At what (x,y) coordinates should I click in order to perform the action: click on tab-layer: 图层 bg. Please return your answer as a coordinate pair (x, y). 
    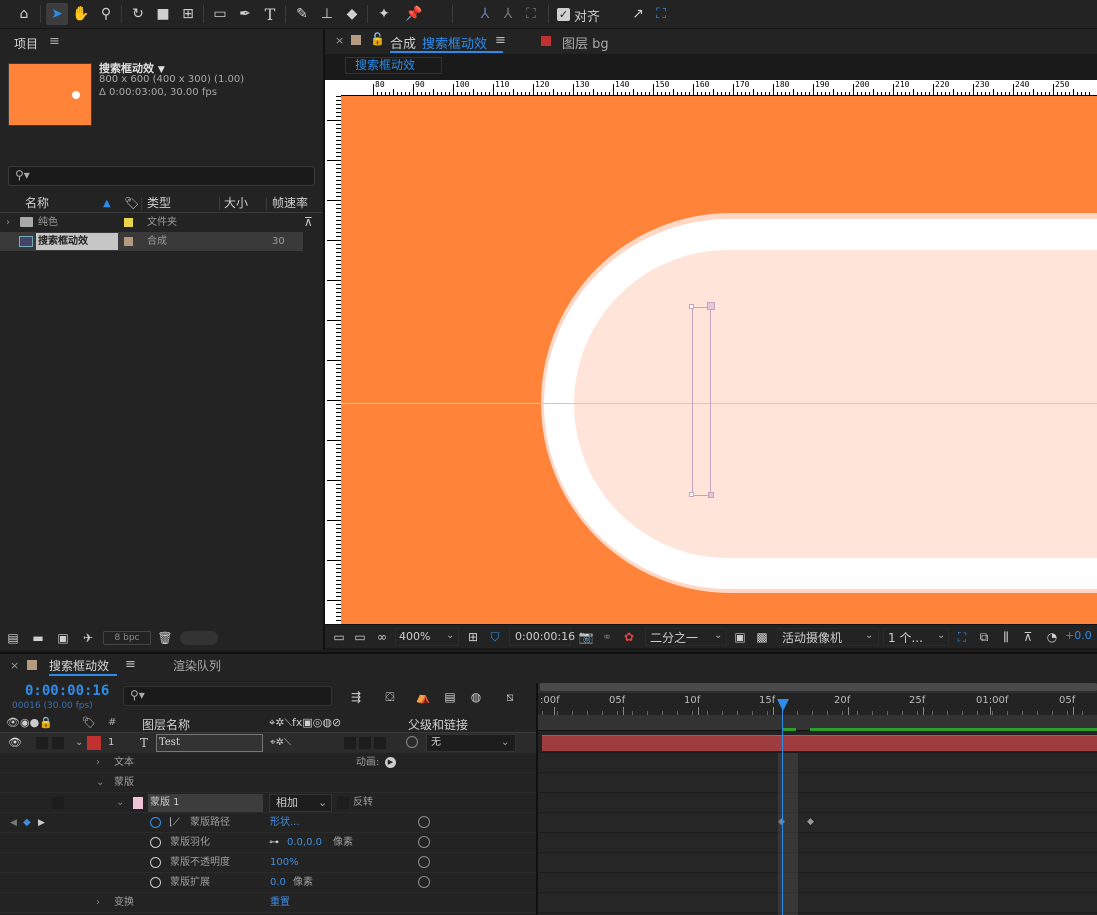
    Looking at the image, I should click on (585, 42).